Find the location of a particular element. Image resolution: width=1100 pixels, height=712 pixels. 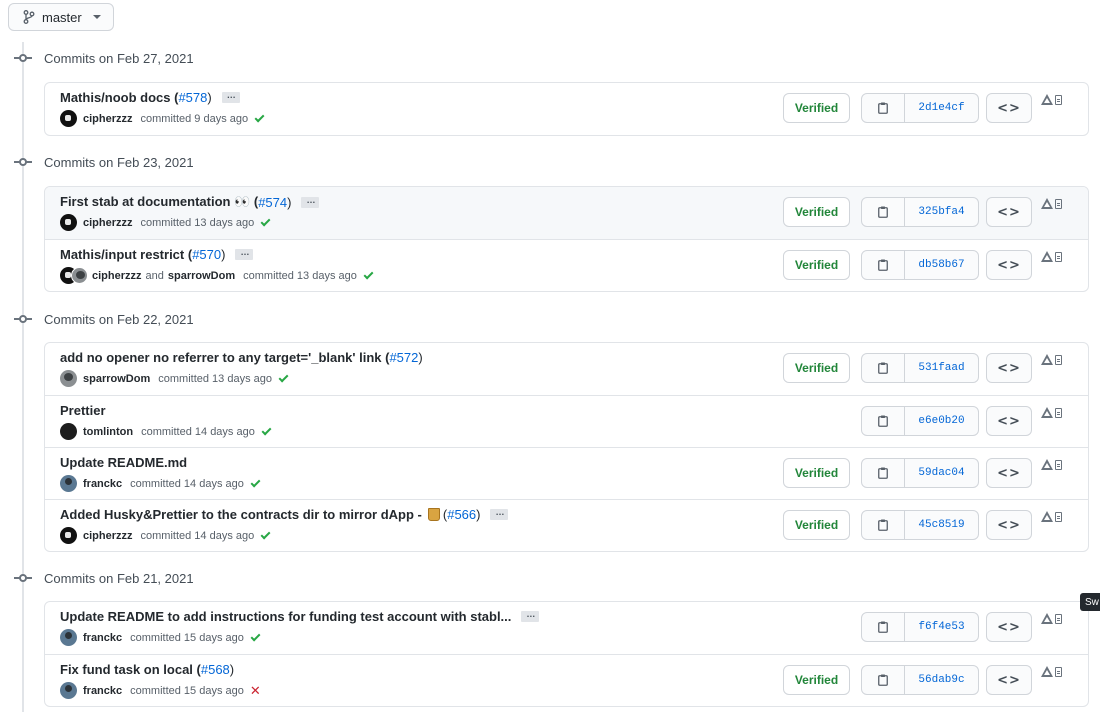

commit-title-link: Prettier is located at coordinates (83, 410).